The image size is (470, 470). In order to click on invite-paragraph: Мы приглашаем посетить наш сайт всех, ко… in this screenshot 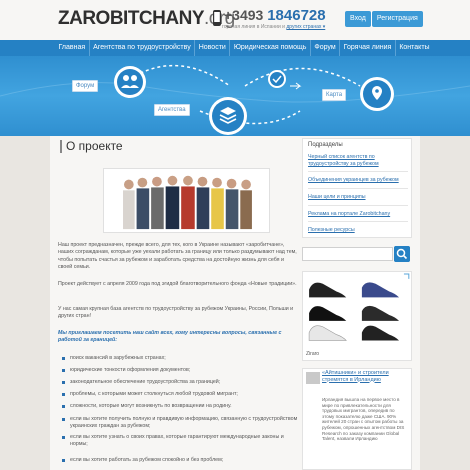, I will do `click(170, 337)`.